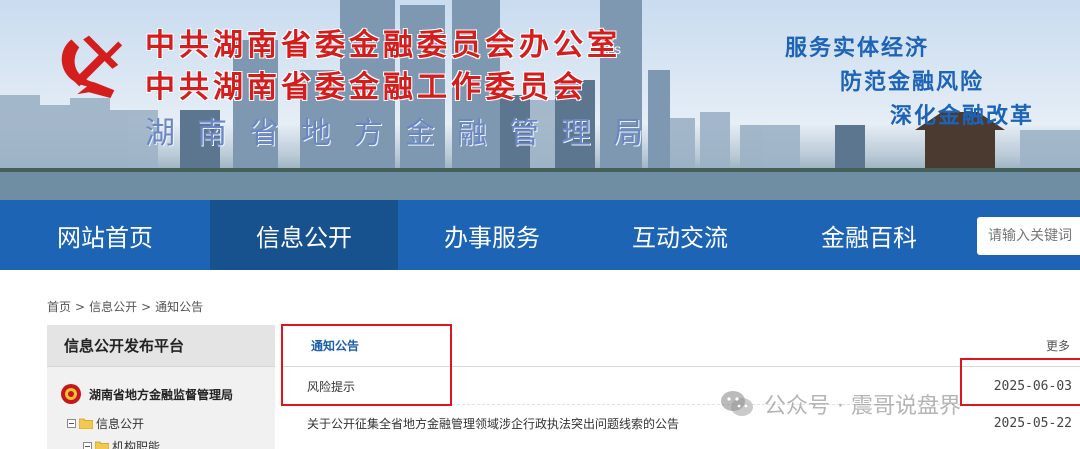 This screenshot has height=449, width=1080. I want to click on slogan-1: 服务实体经济, so click(857, 48).